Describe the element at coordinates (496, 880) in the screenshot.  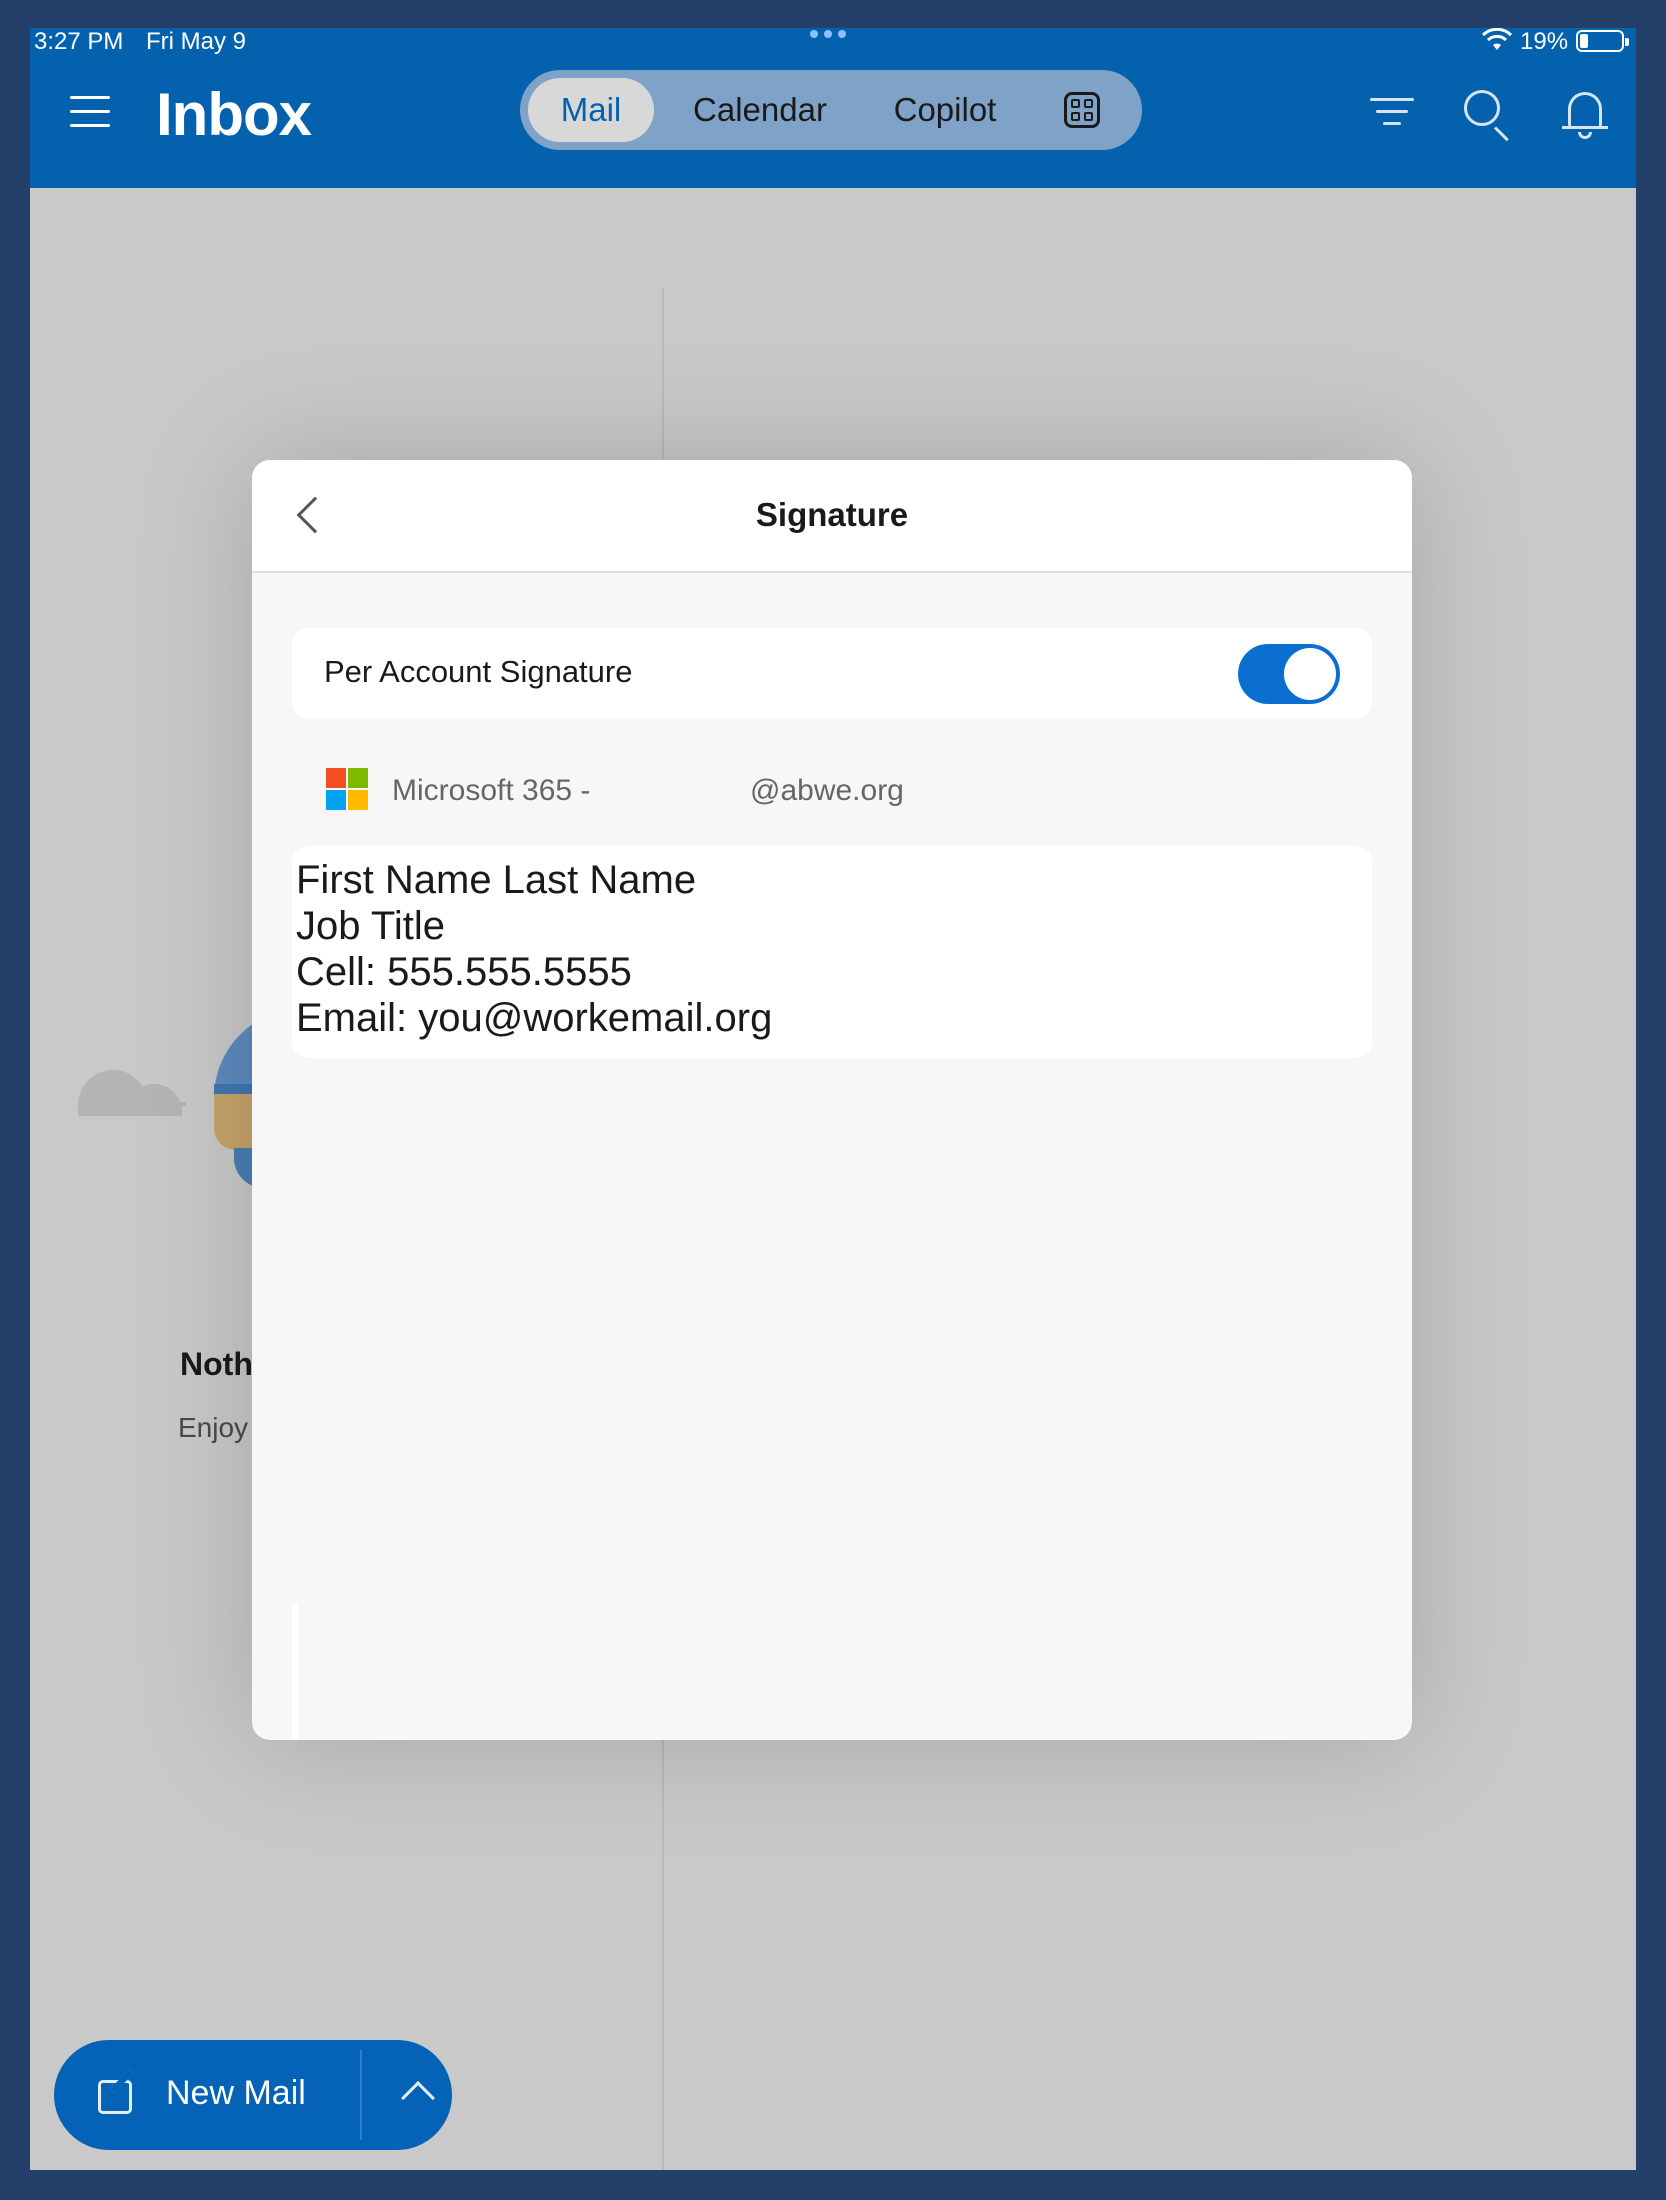
I see `signature-line-name: First Name Last Name` at that location.